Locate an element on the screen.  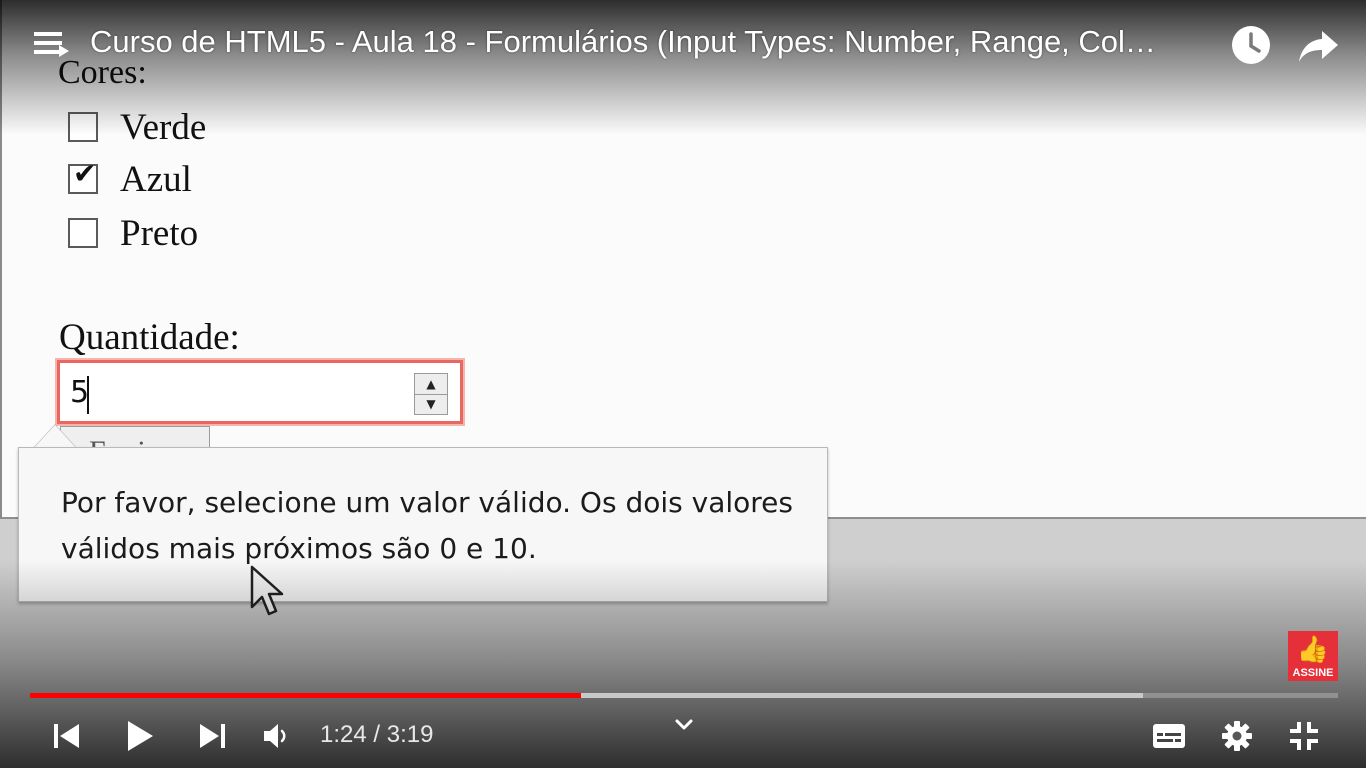
checkmark-icon: ✔ is located at coordinates (85, 173).